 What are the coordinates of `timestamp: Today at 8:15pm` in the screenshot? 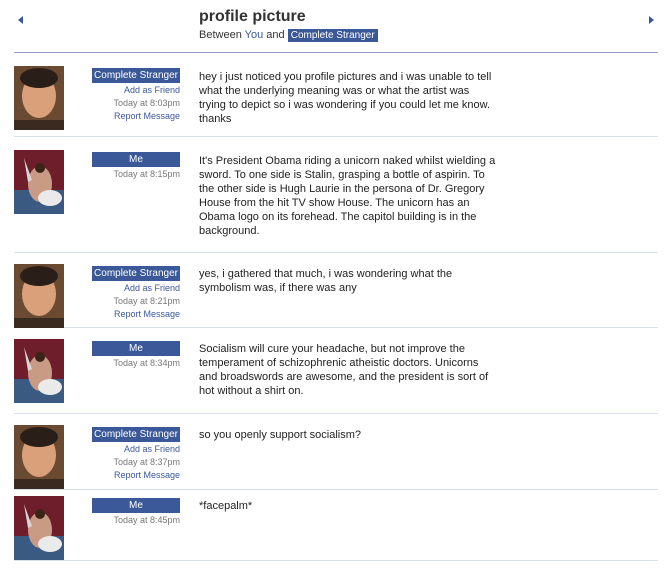 It's located at (146, 174).